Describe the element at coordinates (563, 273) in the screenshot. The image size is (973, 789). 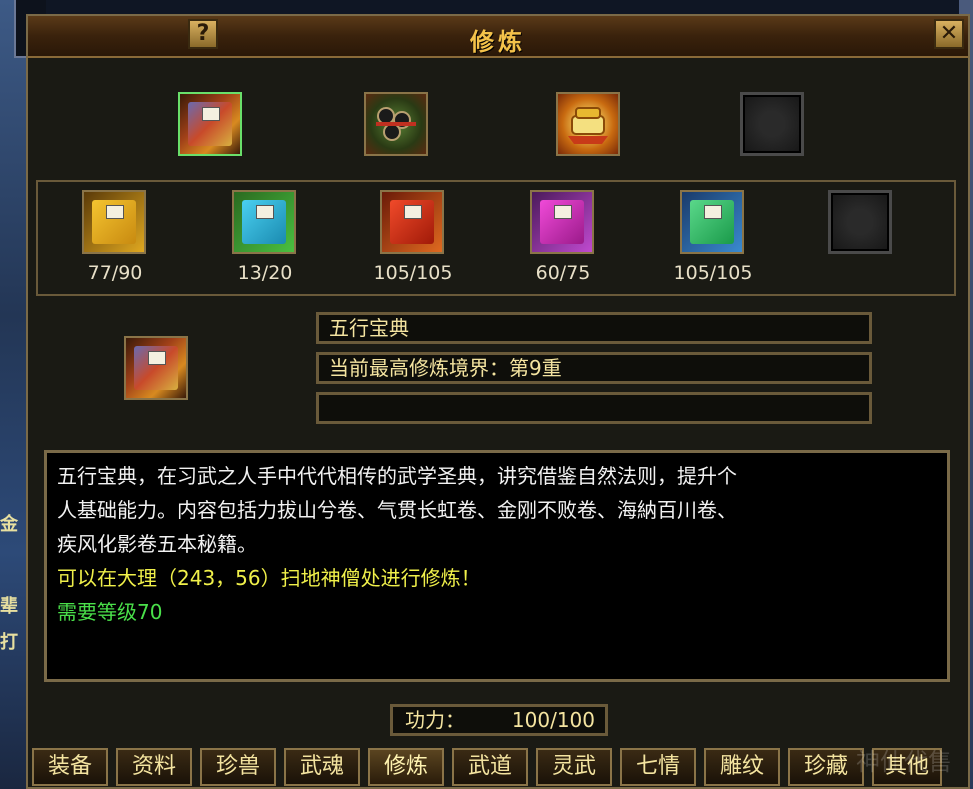
I see `book-count: 60/75` at that location.